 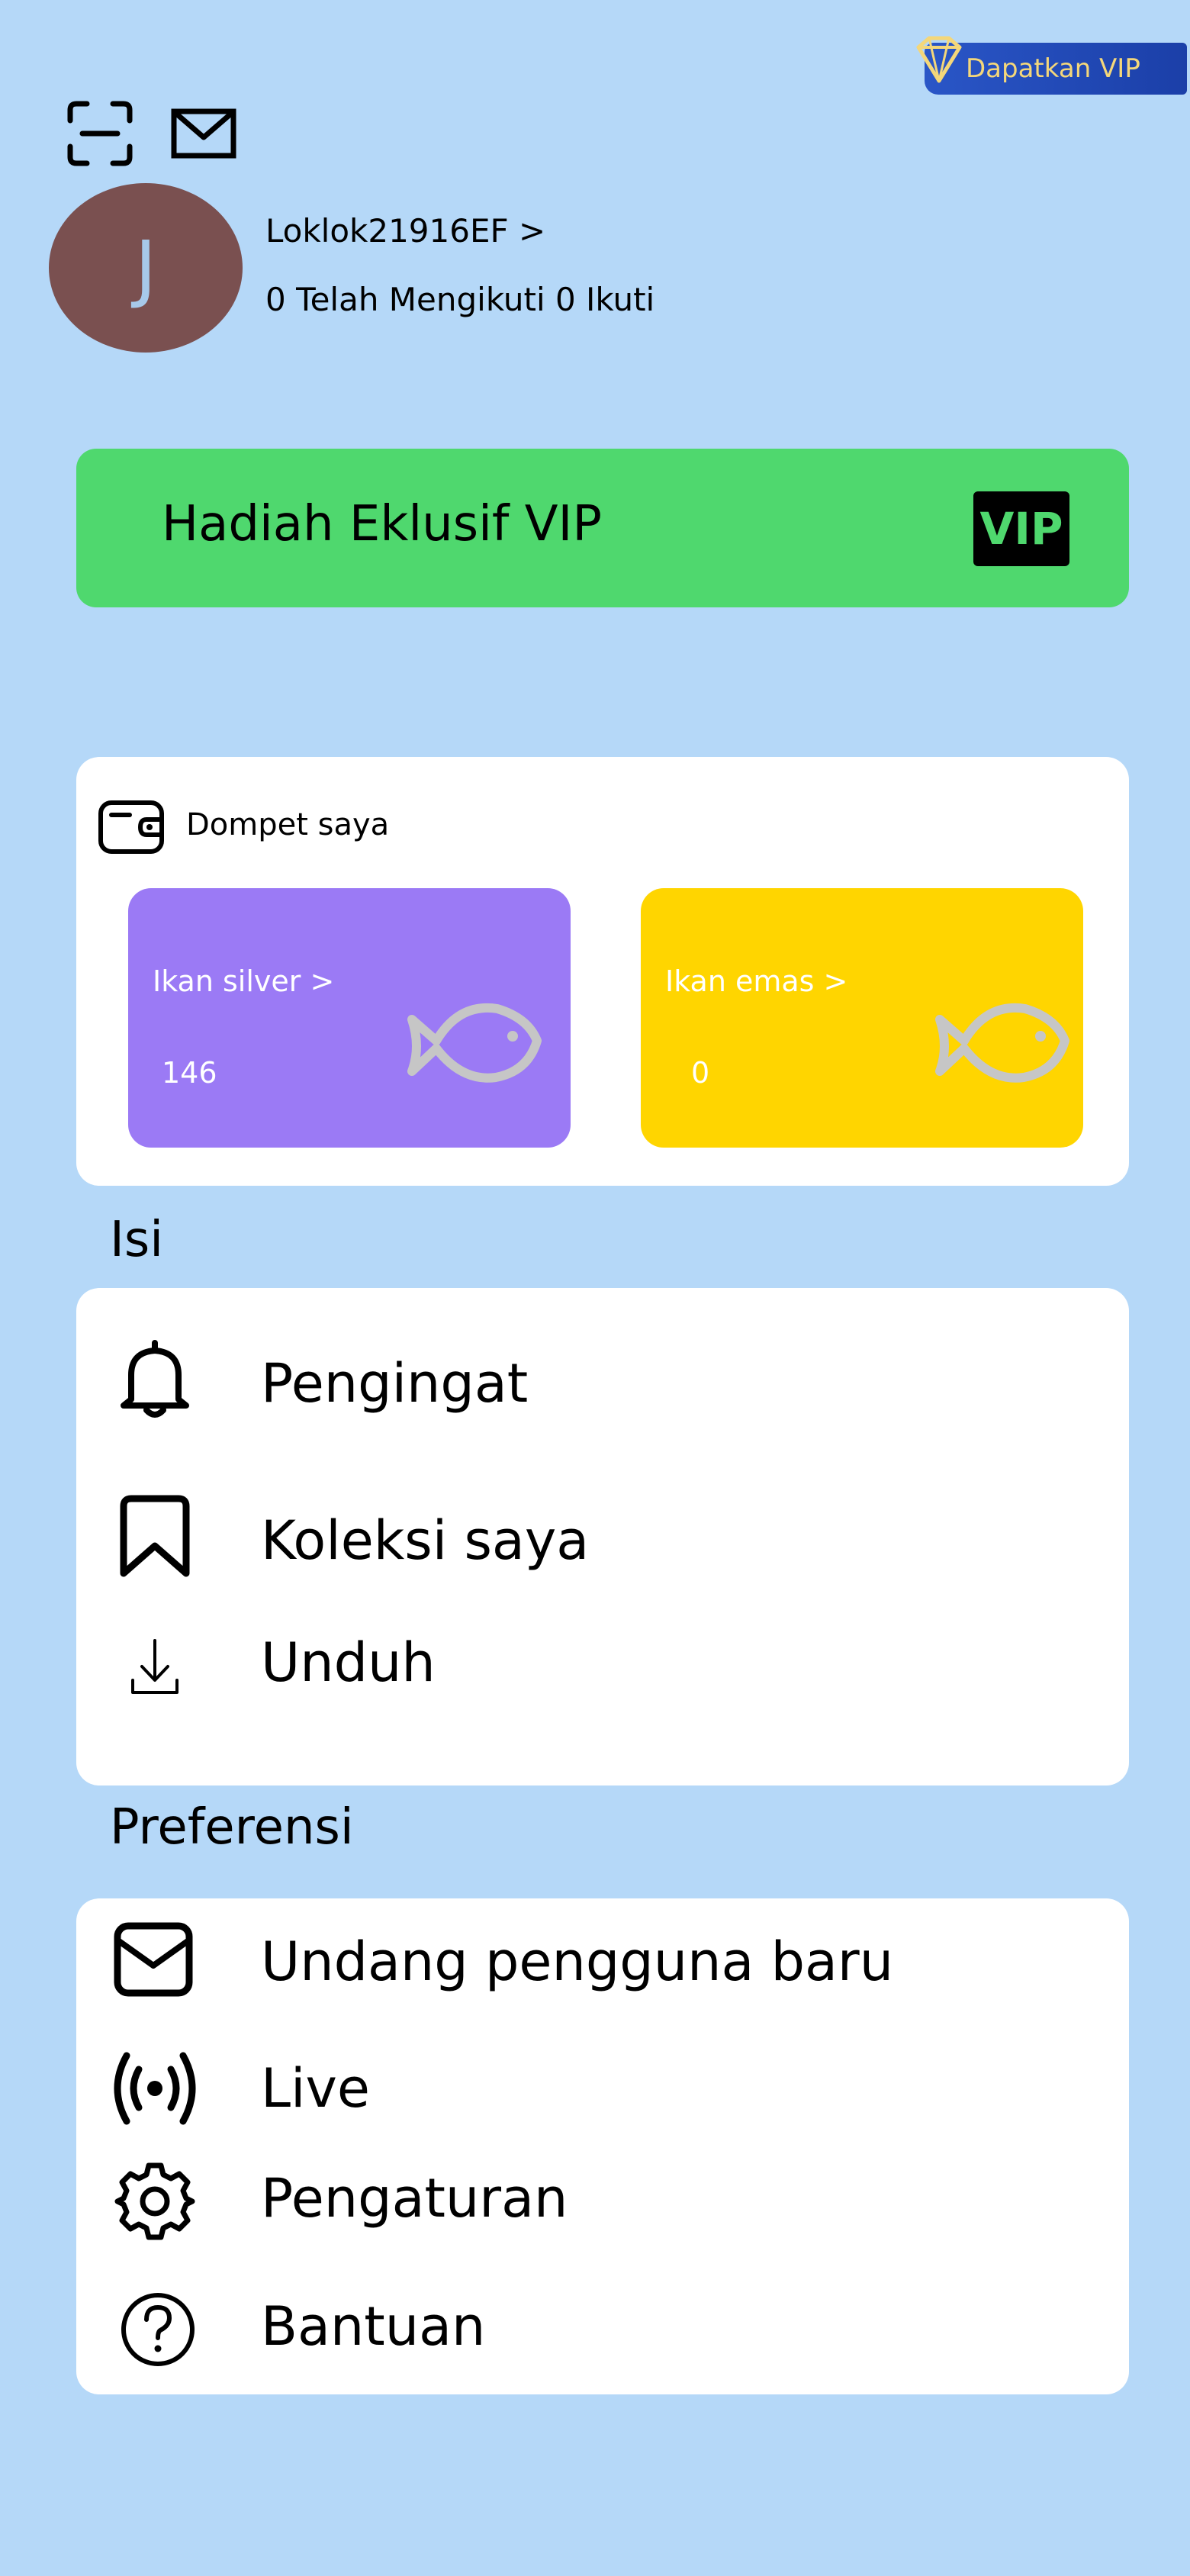 What do you see at coordinates (100, 133) in the screenshot?
I see `scan-icon` at bounding box center [100, 133].